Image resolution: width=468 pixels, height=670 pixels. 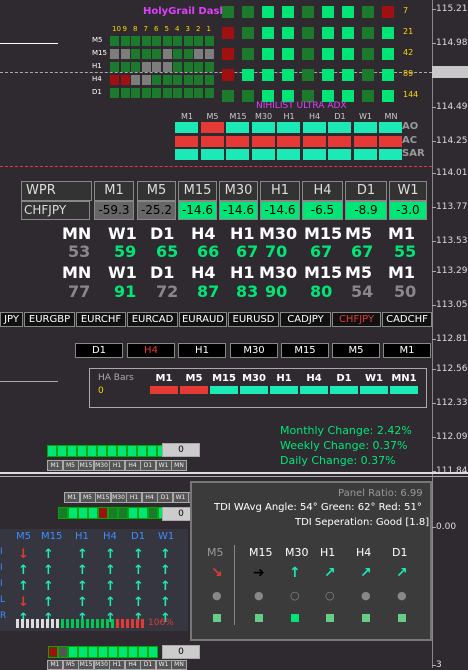 What do you see at coordinates (138, 536) in the screenshot?
I see `arrow-col-label: D1` at bounding box center [138, 536].